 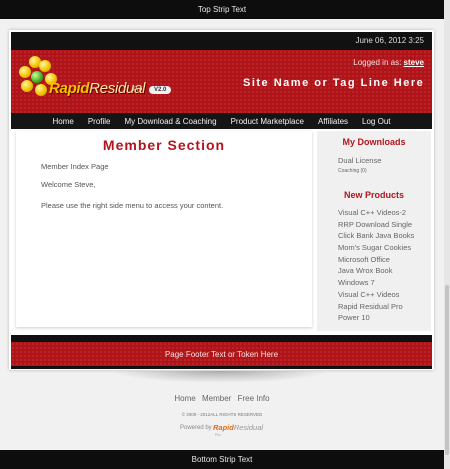 What do you see at coordinates (333, 121) in the screenshot?
I see `nav-affiliates: Affiliates` at bounding box center [333, 121].